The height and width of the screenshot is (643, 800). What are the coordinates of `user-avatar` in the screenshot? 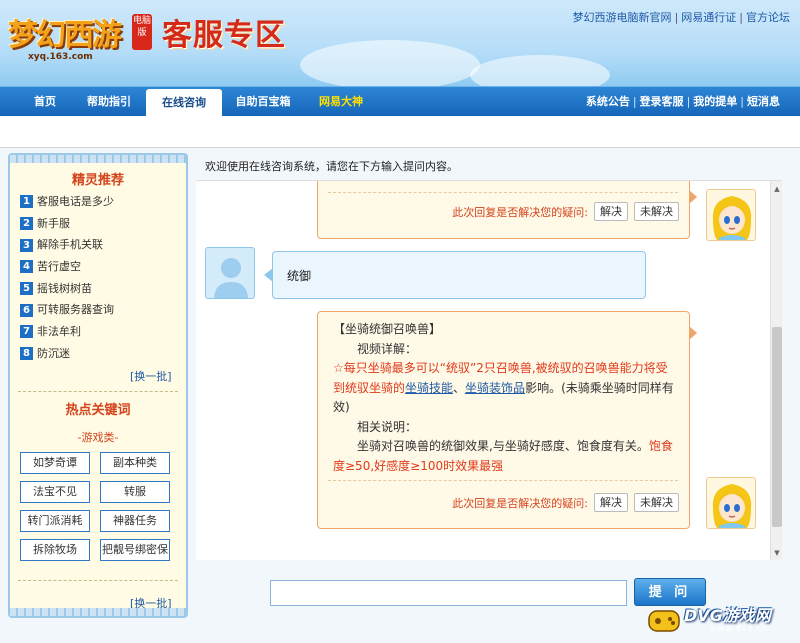 It's located at (230, 273).